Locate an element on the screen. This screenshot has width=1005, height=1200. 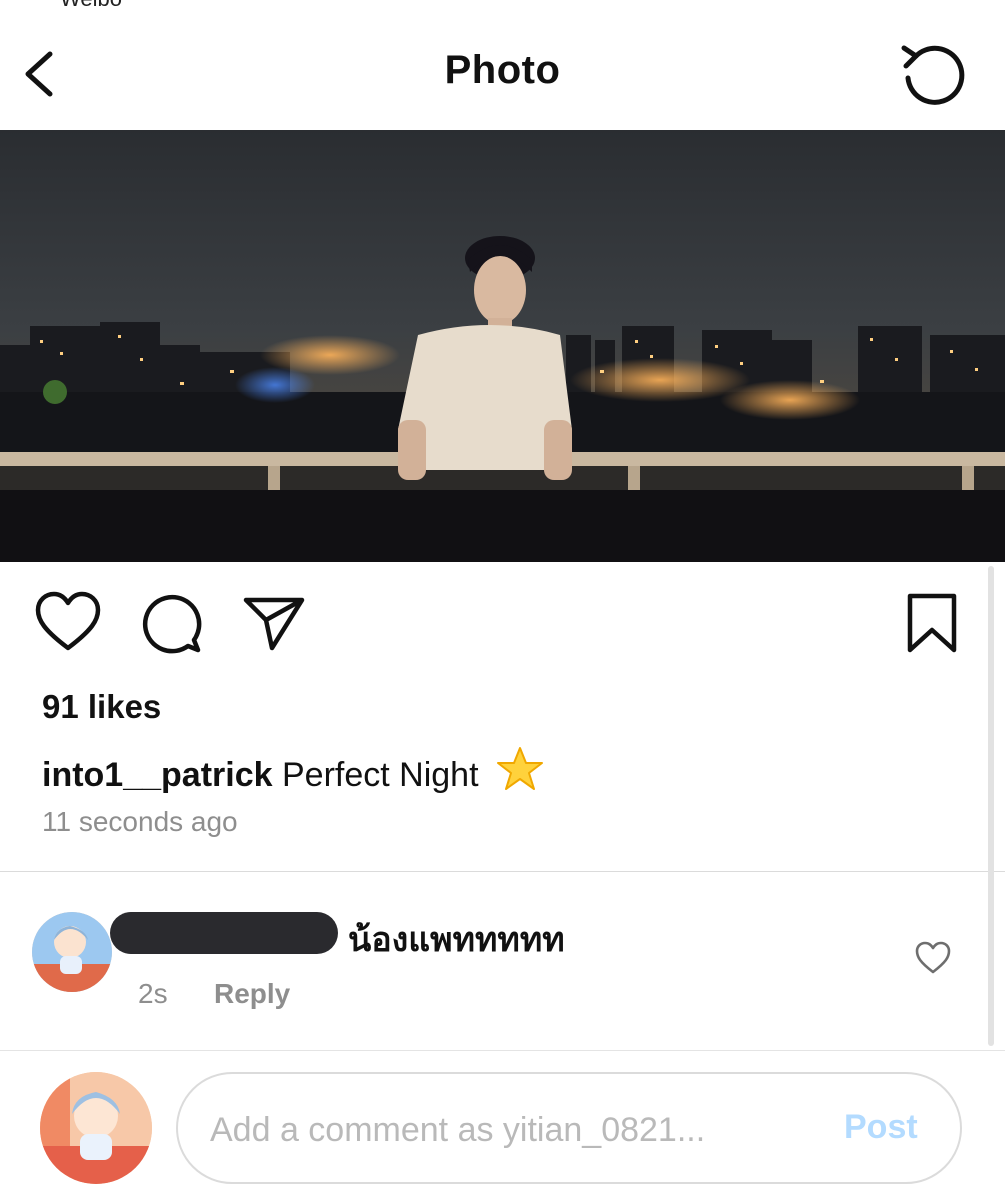
post-caption: into1__patrick Perfect Night is located at coordinates (293, 773).